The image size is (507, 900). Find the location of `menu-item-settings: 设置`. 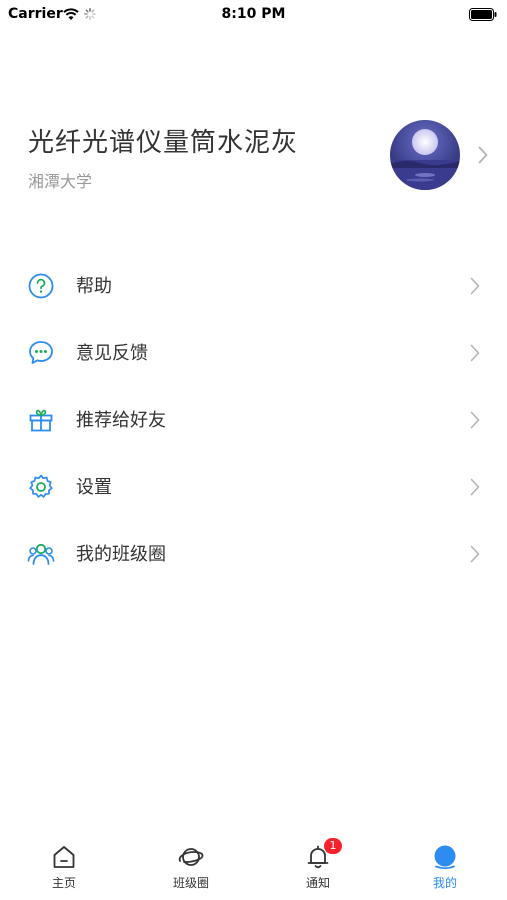

menu-item-settings: 设置 is located at coordinates (253, 486).